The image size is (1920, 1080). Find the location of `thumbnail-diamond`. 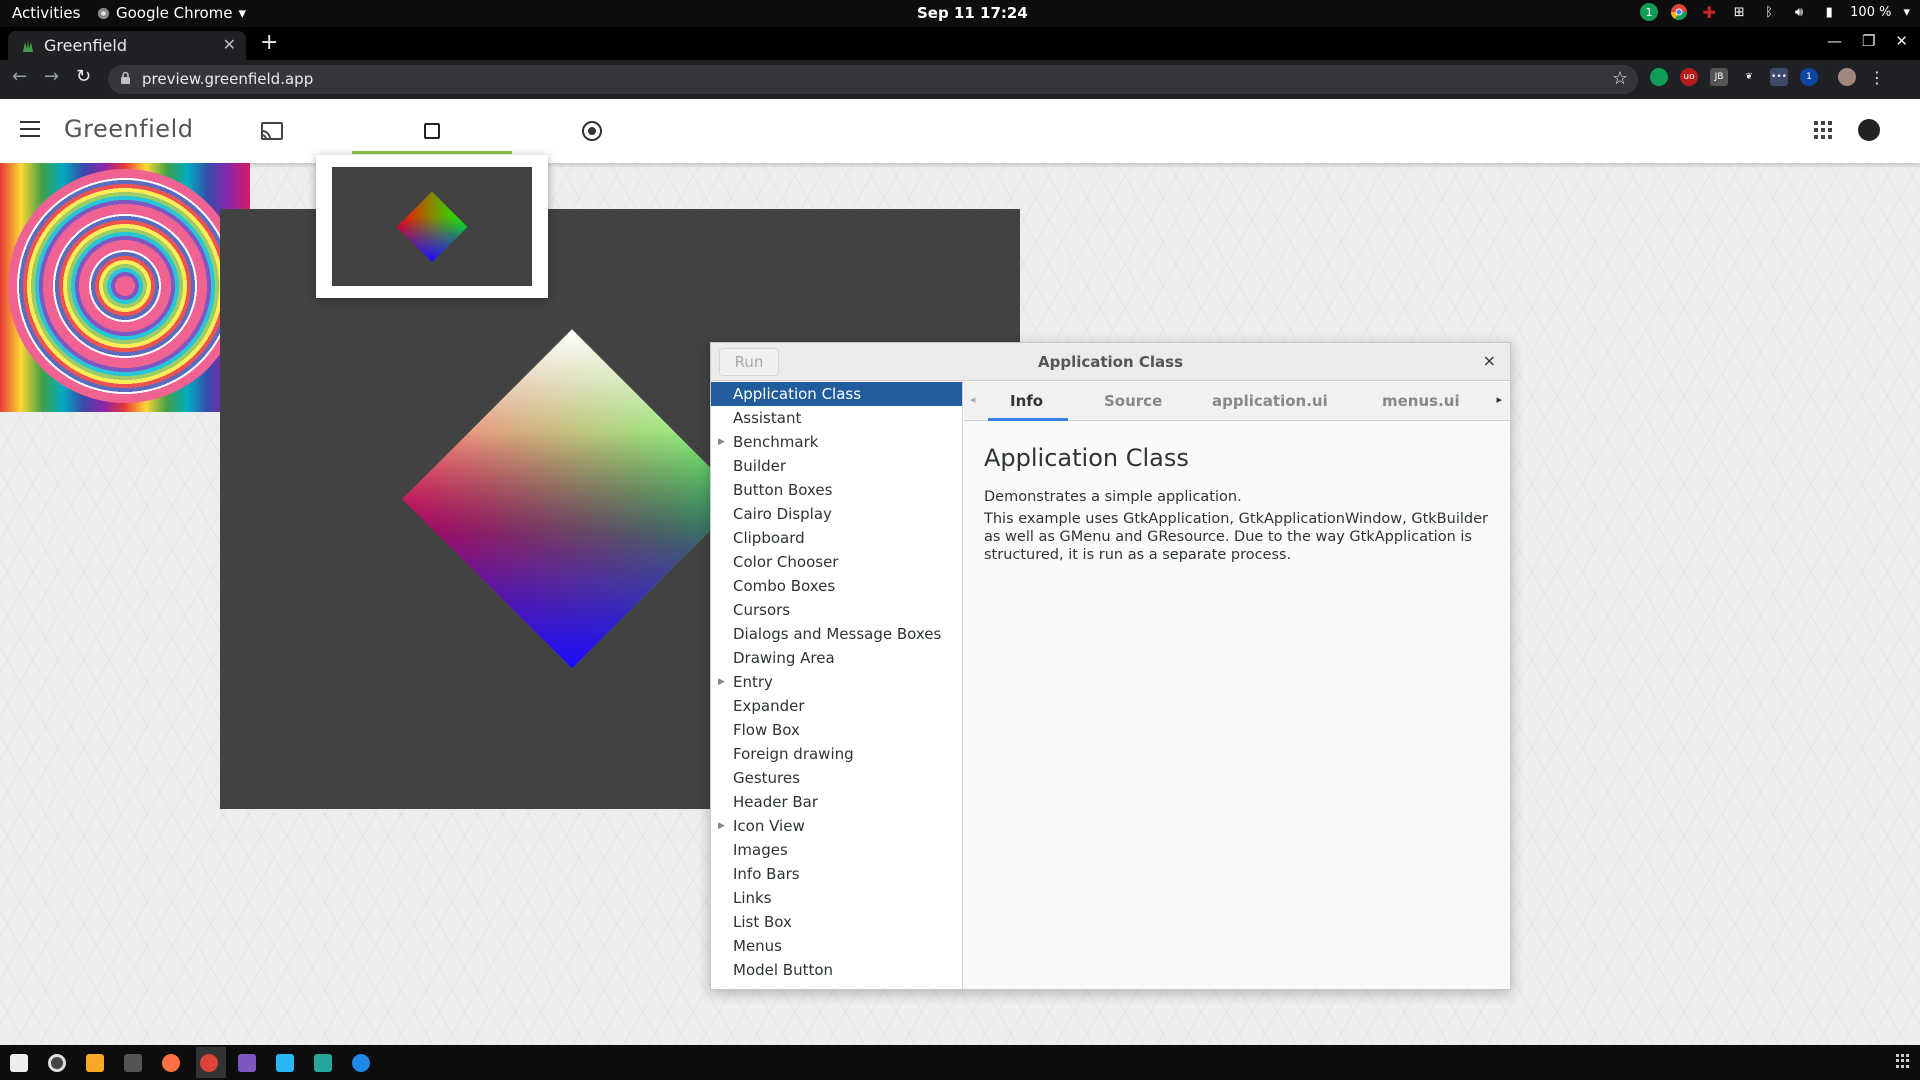

thumbnail-diamond is located at coordinates (432, 227).